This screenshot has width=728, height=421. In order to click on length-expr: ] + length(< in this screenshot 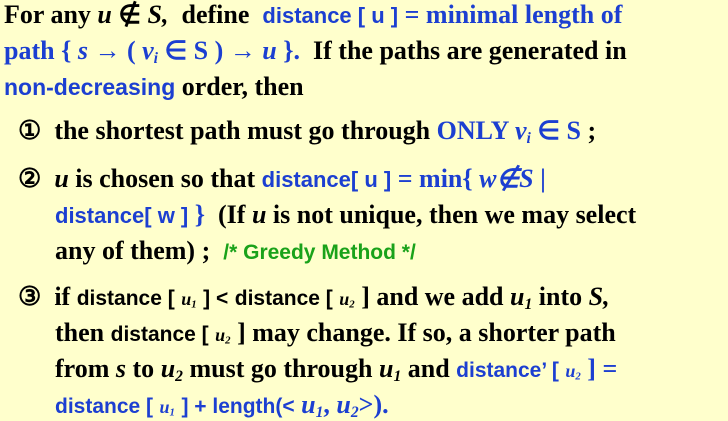, I will do `click(238, 406)`.